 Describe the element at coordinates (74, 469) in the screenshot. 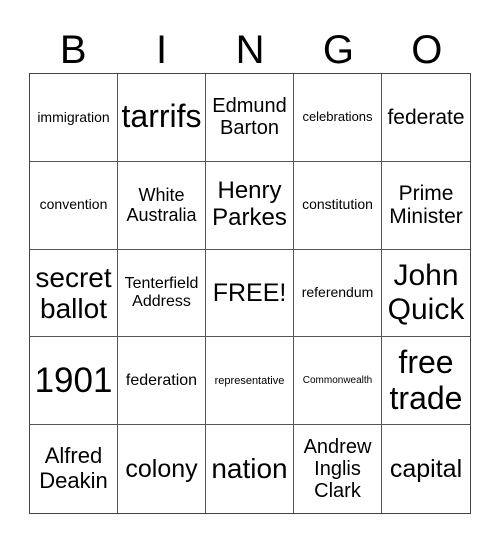

I see `bingo-cell: Alfred Deakin` at that location.